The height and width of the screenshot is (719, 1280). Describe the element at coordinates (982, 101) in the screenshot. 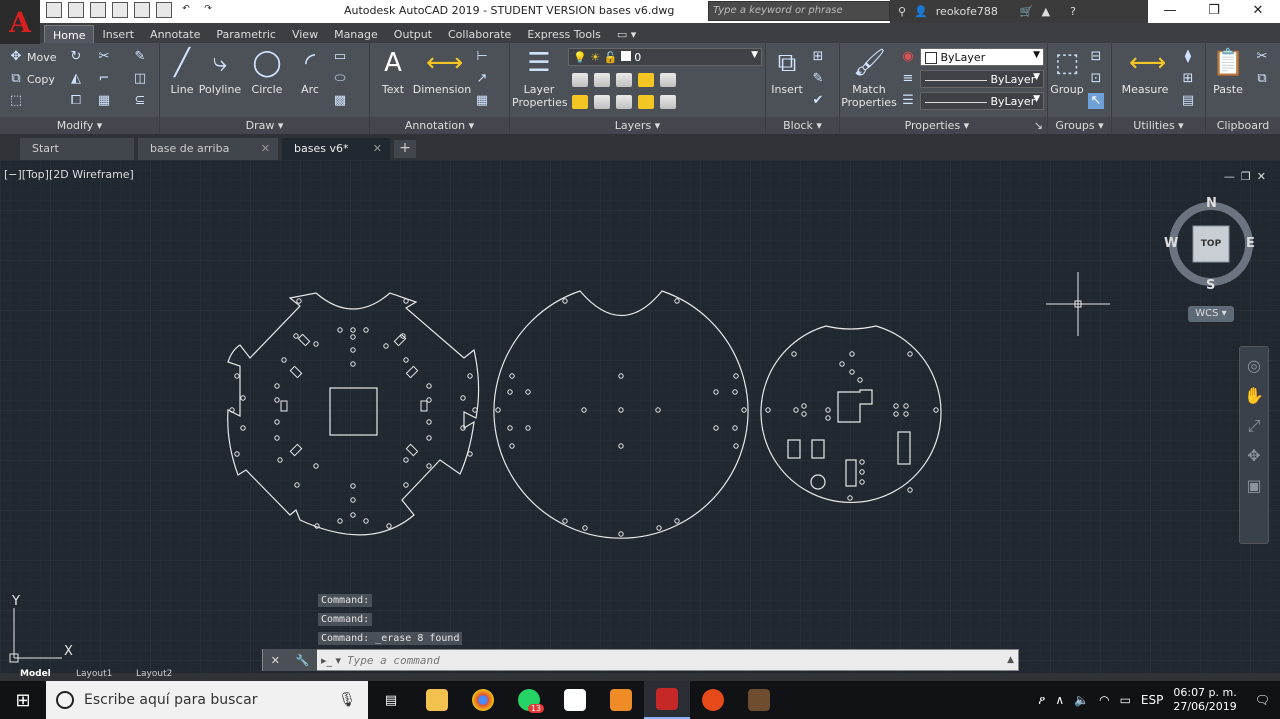

I see `lineweight-dropdown: ByLayer ▼` at that location.